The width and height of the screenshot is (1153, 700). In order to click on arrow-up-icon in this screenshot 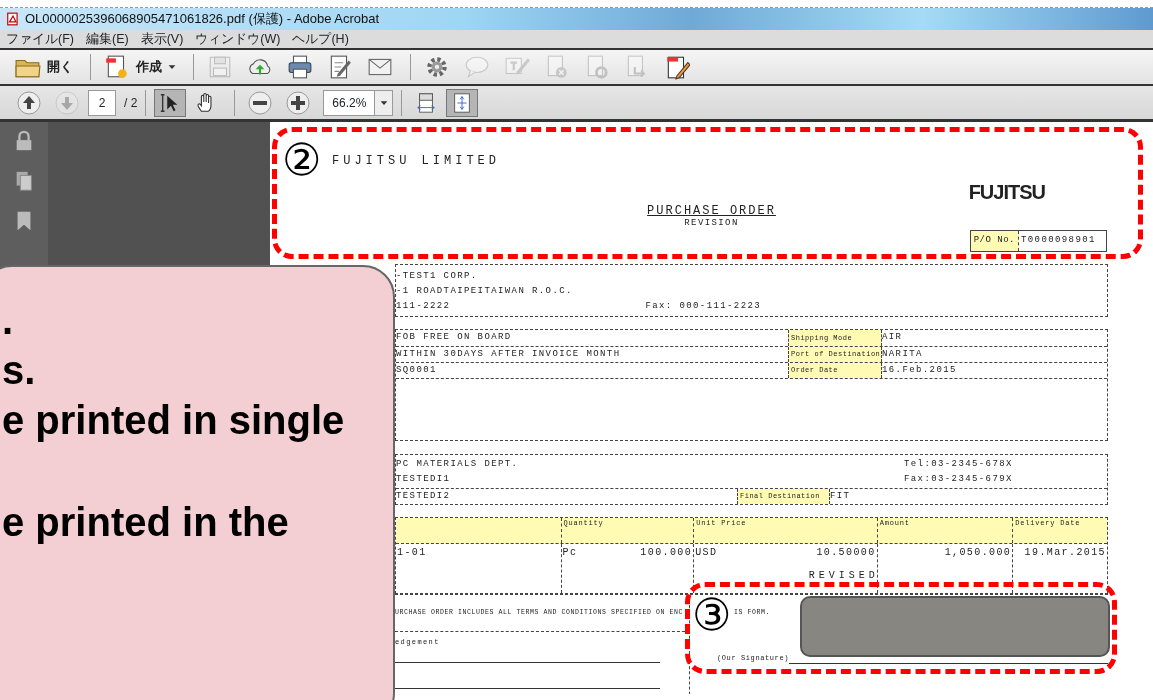, I will do `click(29, 102)`.